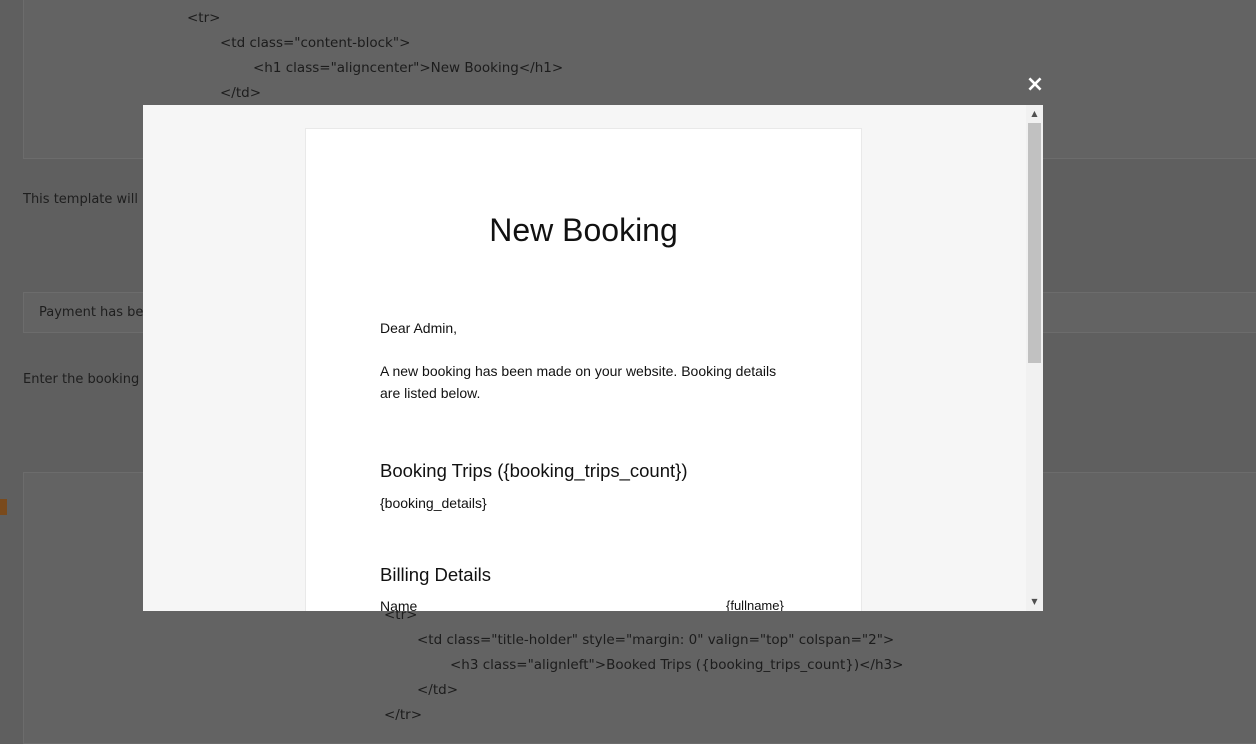 The image size is (1256, 744). I want to click on modal-scrollbar: ▲ ▼, so click(1034, 358).